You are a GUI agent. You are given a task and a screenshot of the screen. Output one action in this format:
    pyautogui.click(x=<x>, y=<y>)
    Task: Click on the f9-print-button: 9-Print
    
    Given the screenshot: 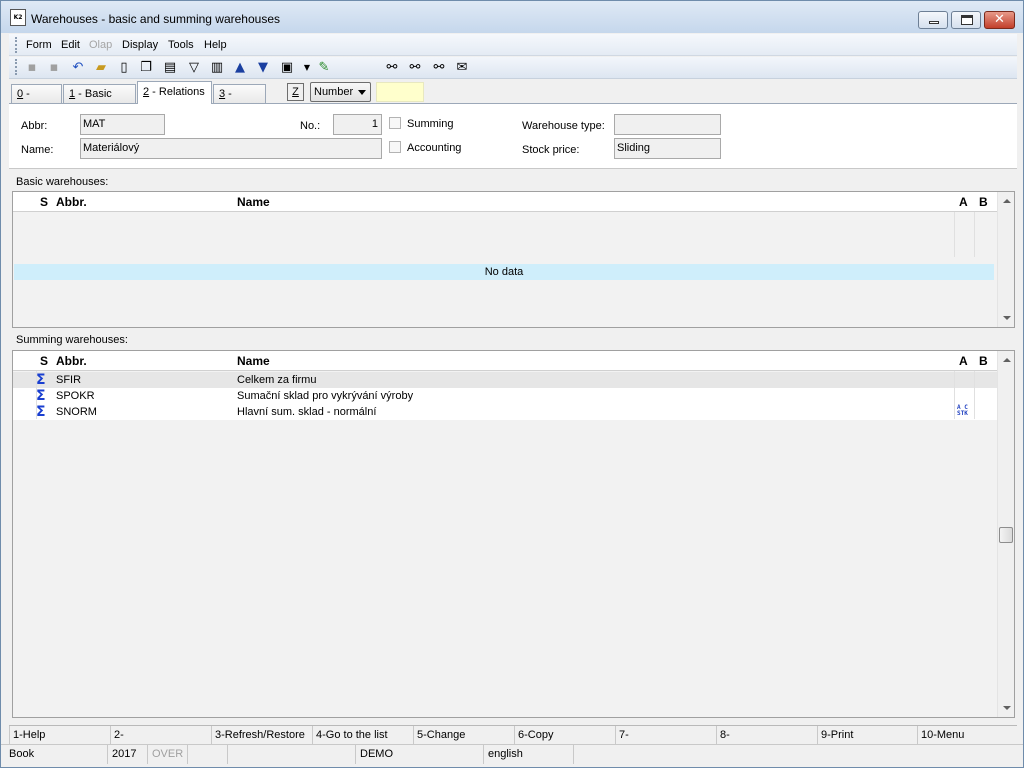 What is the action you would take?
    pyautogui.click(x=867, y=735)
    